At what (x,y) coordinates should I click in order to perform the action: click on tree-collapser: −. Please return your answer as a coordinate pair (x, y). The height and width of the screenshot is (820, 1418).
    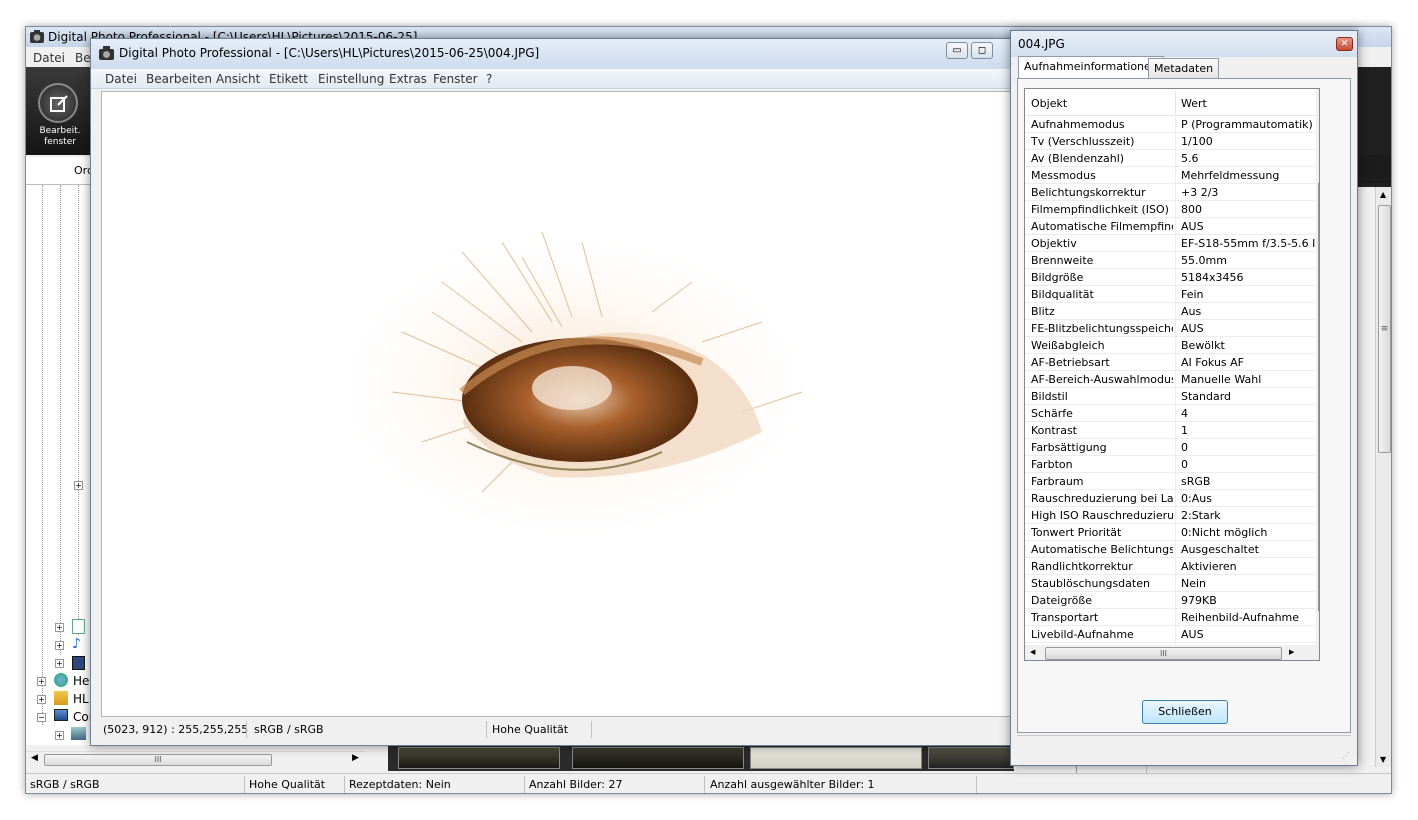
    Looking at the image, I should click on (41, 717).